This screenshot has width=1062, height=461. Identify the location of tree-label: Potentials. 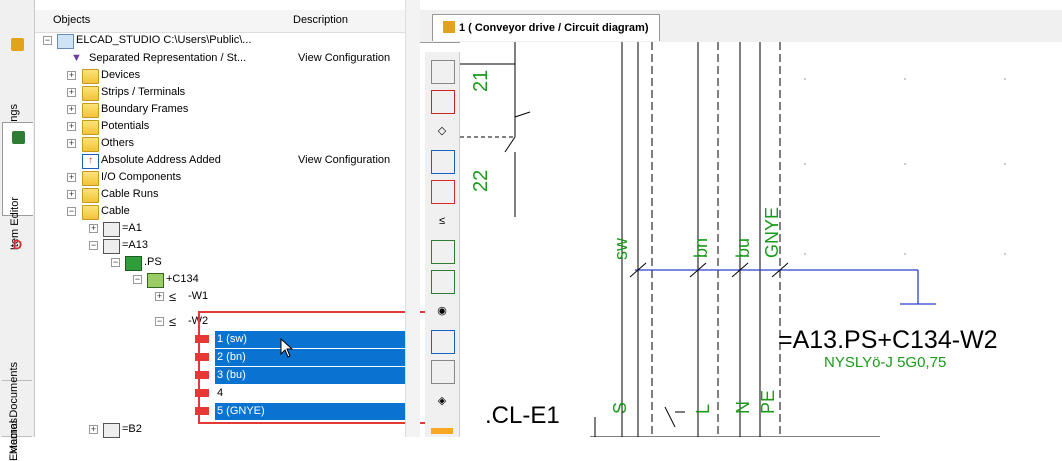
(125, 126).